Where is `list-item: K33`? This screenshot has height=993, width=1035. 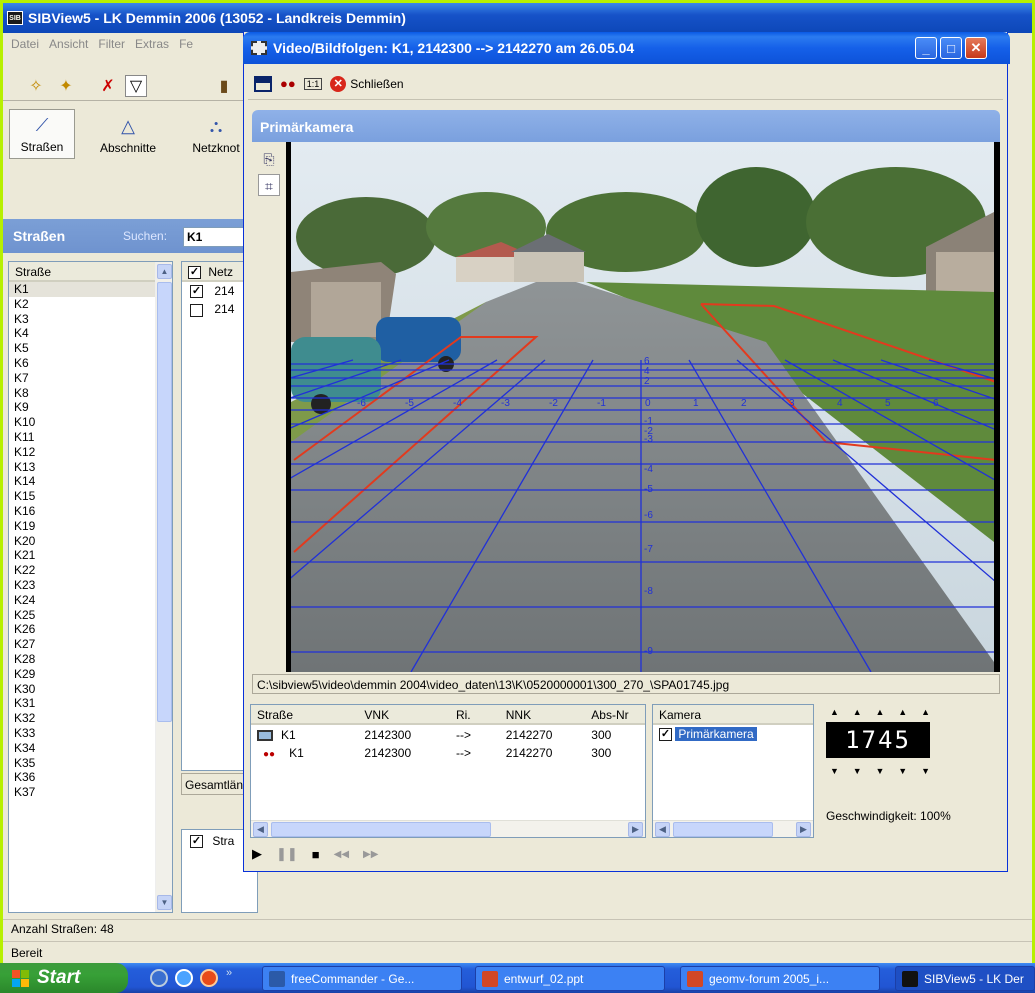 list-item: K33 is located at coordinates (90, 733).